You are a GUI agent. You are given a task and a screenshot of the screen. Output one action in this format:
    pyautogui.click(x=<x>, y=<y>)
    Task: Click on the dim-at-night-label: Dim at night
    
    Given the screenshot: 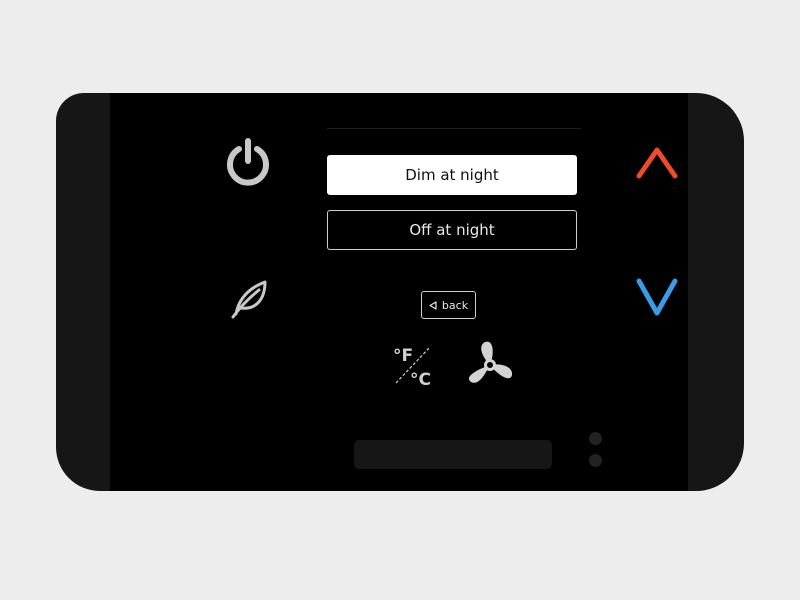 What is the action you would take?
    pyautogui.click(x=452, y=175)
    